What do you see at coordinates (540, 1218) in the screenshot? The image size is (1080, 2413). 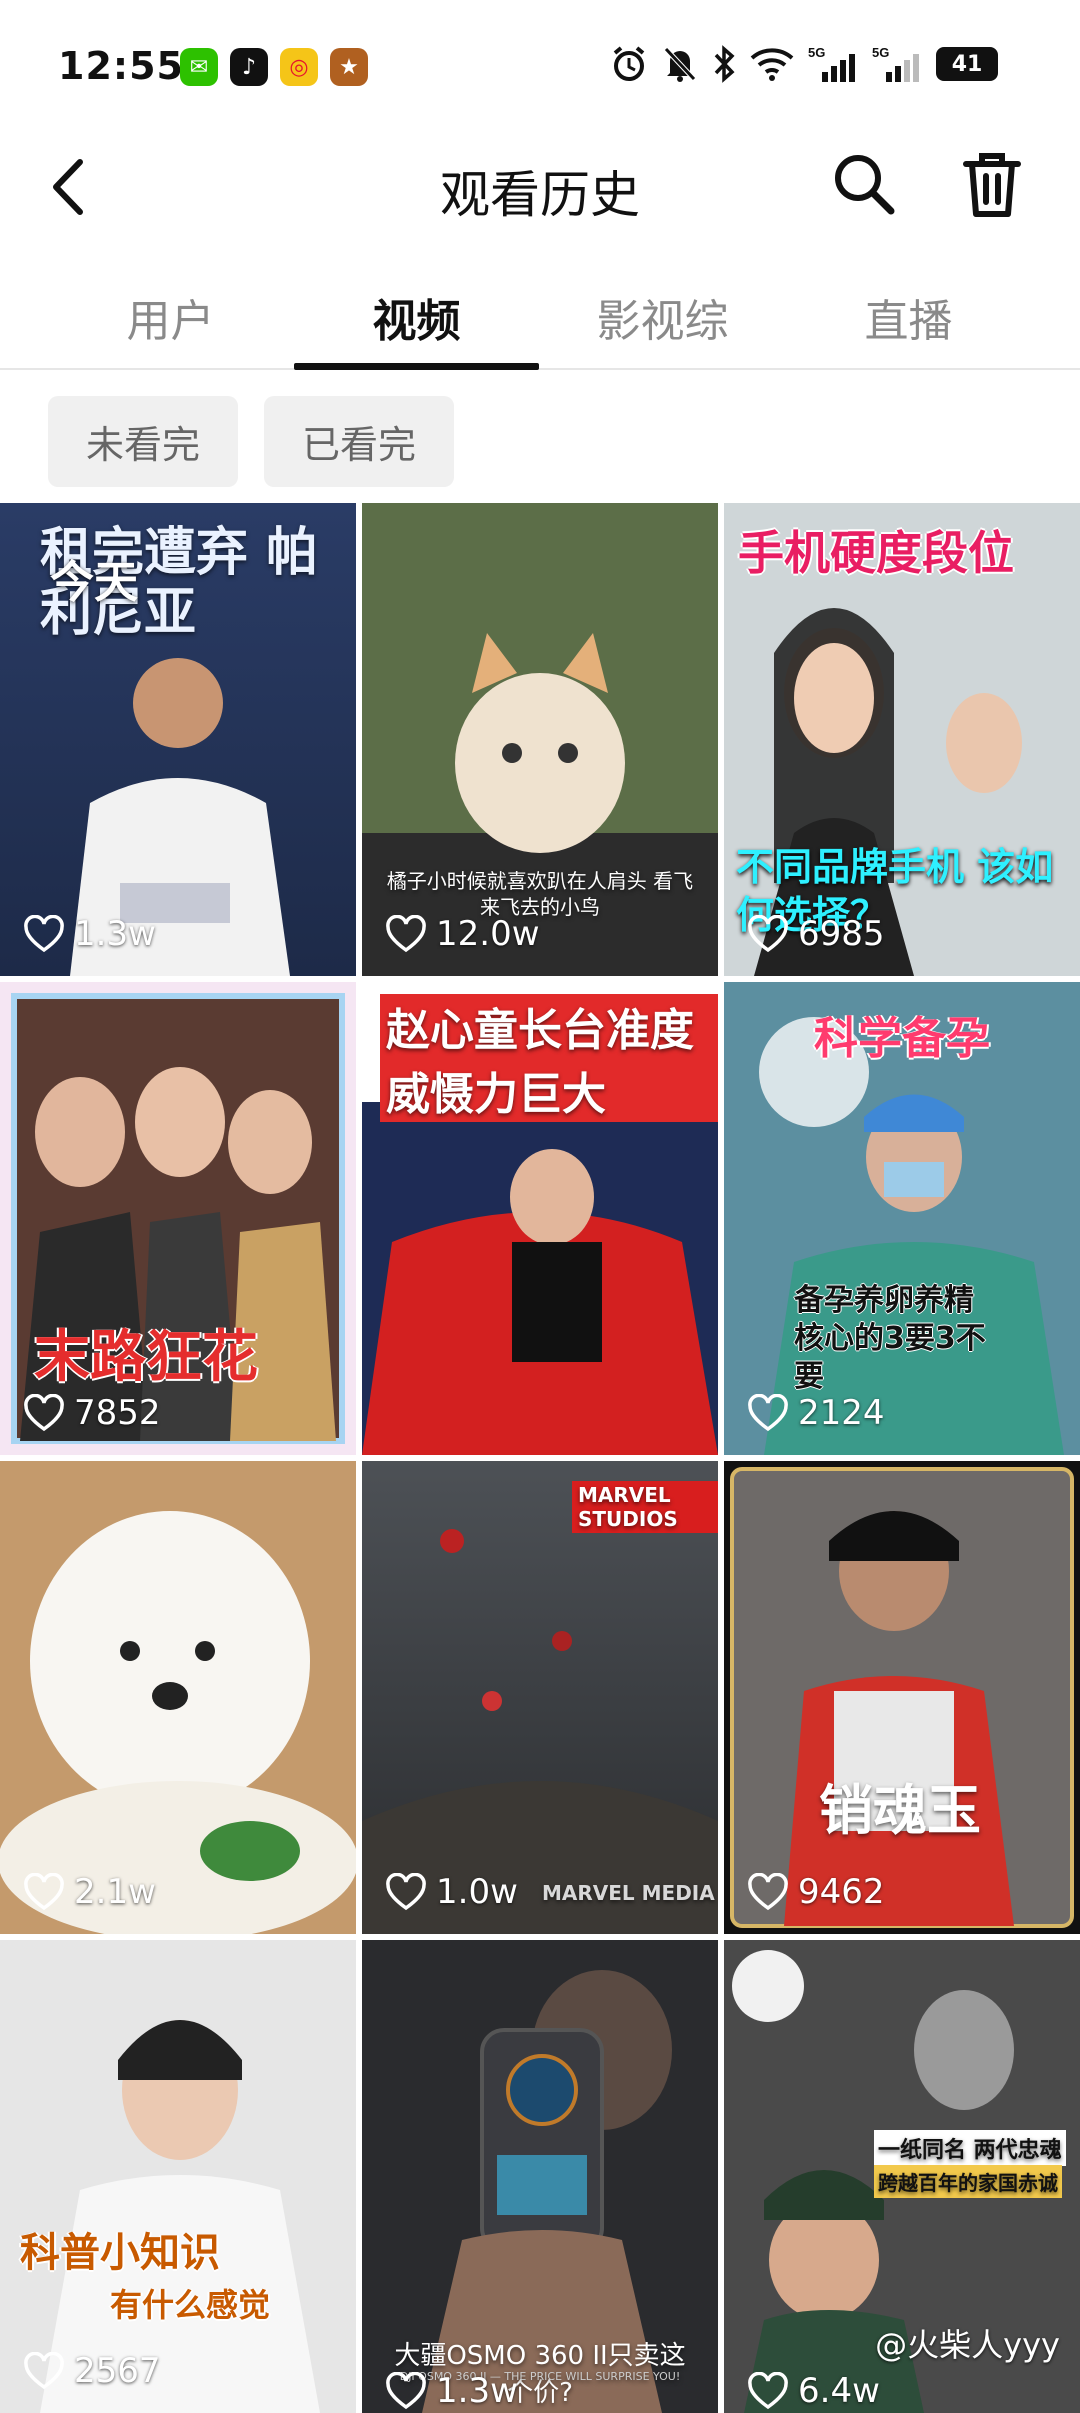 I see `video-card: 赵心童长台准度 威慑力巨大` at bounding box center [540, 1218].